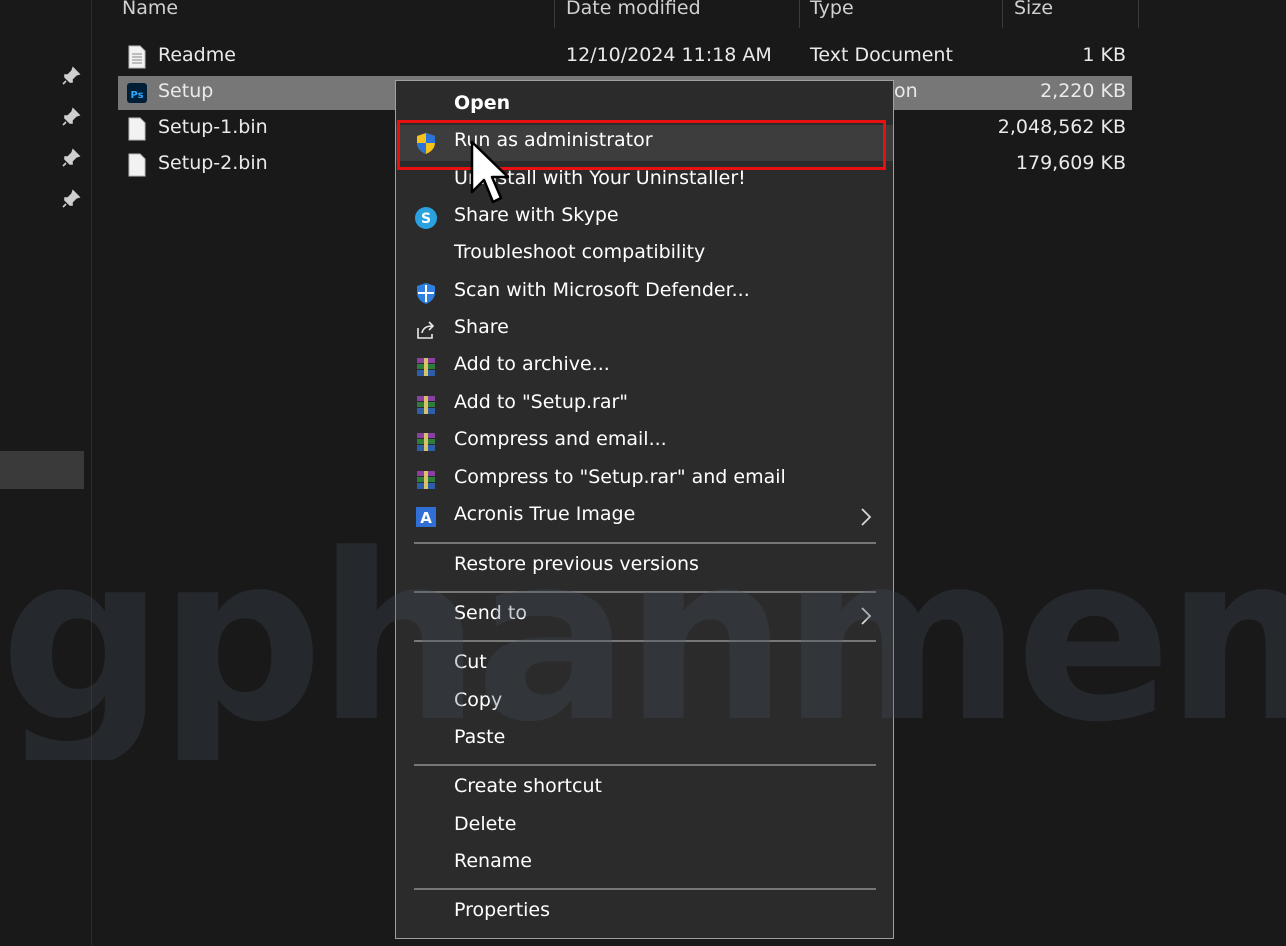 The height and width of the screenshot is (946, 1286). I want to click on menu-item-label: Properties, so click(502, 910).